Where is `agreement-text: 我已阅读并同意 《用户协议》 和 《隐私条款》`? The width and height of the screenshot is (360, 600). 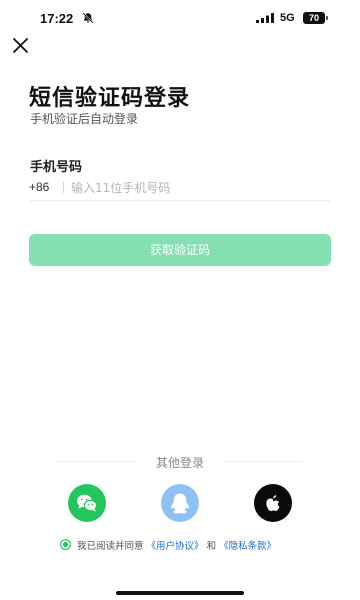 agreement-text: 我已阅读并同意 《用户协议》 和 《隐私条款》 is located at coordinates (176, 545).